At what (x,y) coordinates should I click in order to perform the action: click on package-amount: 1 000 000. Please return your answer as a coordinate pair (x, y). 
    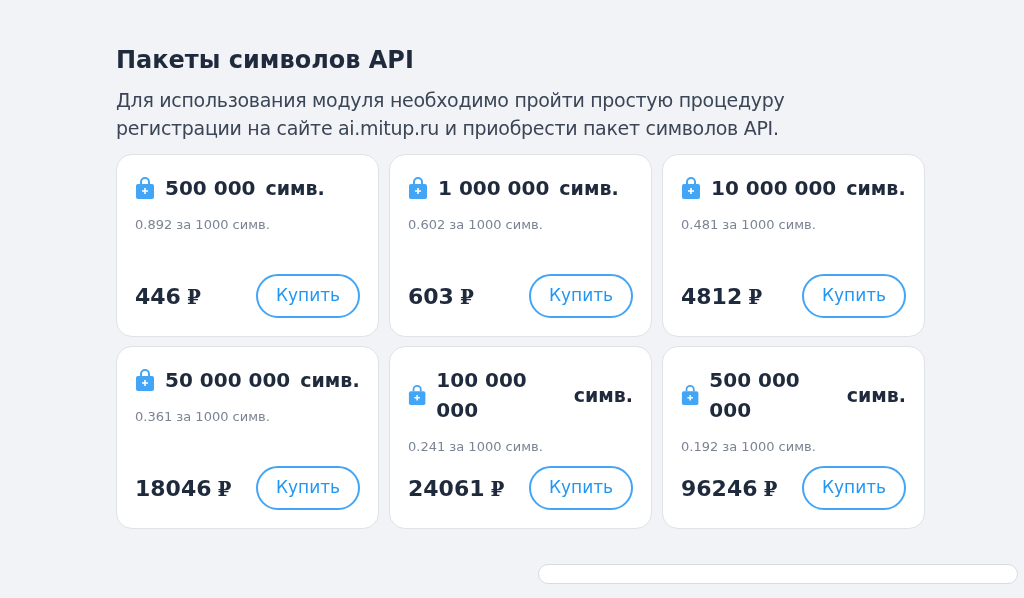
    Looking at the image, I should click on (494, 188).